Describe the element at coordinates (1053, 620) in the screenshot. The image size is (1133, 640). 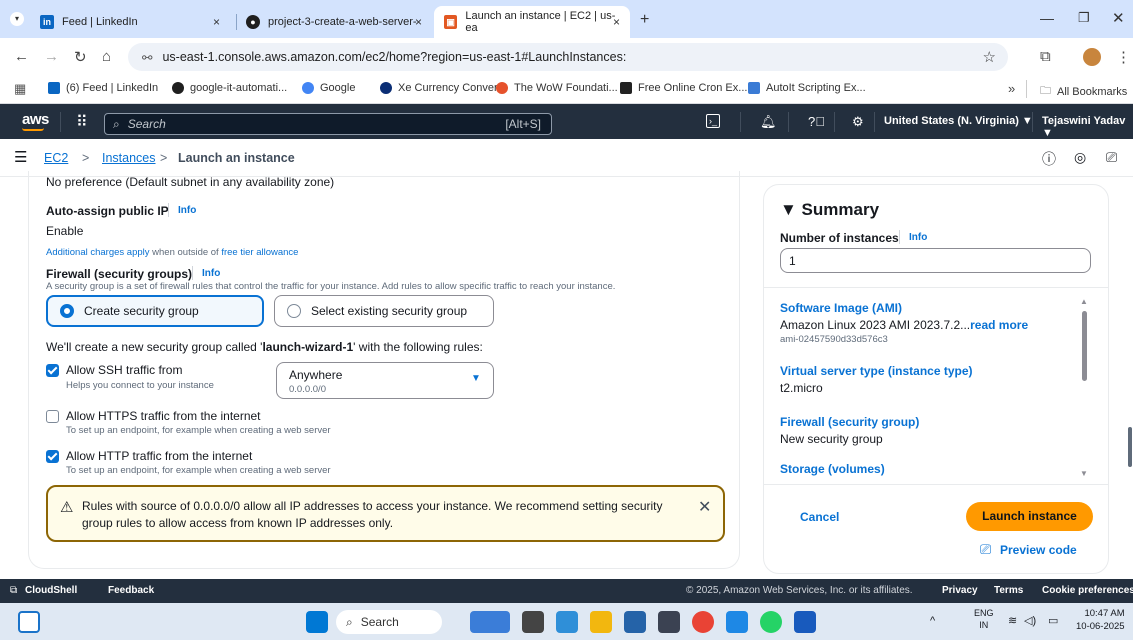
I see `battery-icon: ▭` at that location.